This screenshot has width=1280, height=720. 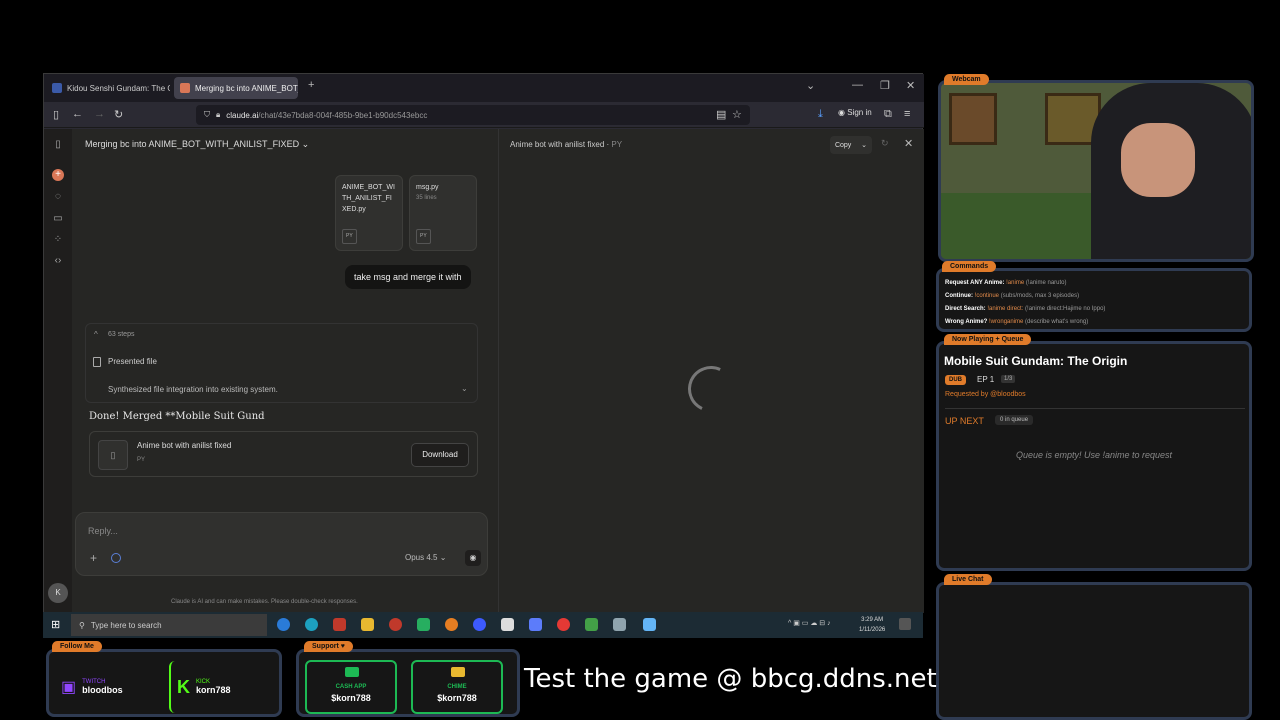 What do you see at coordinates (440, 455) in the screenshot?
I see `download-button: Download` at bounding box center [440, 455].